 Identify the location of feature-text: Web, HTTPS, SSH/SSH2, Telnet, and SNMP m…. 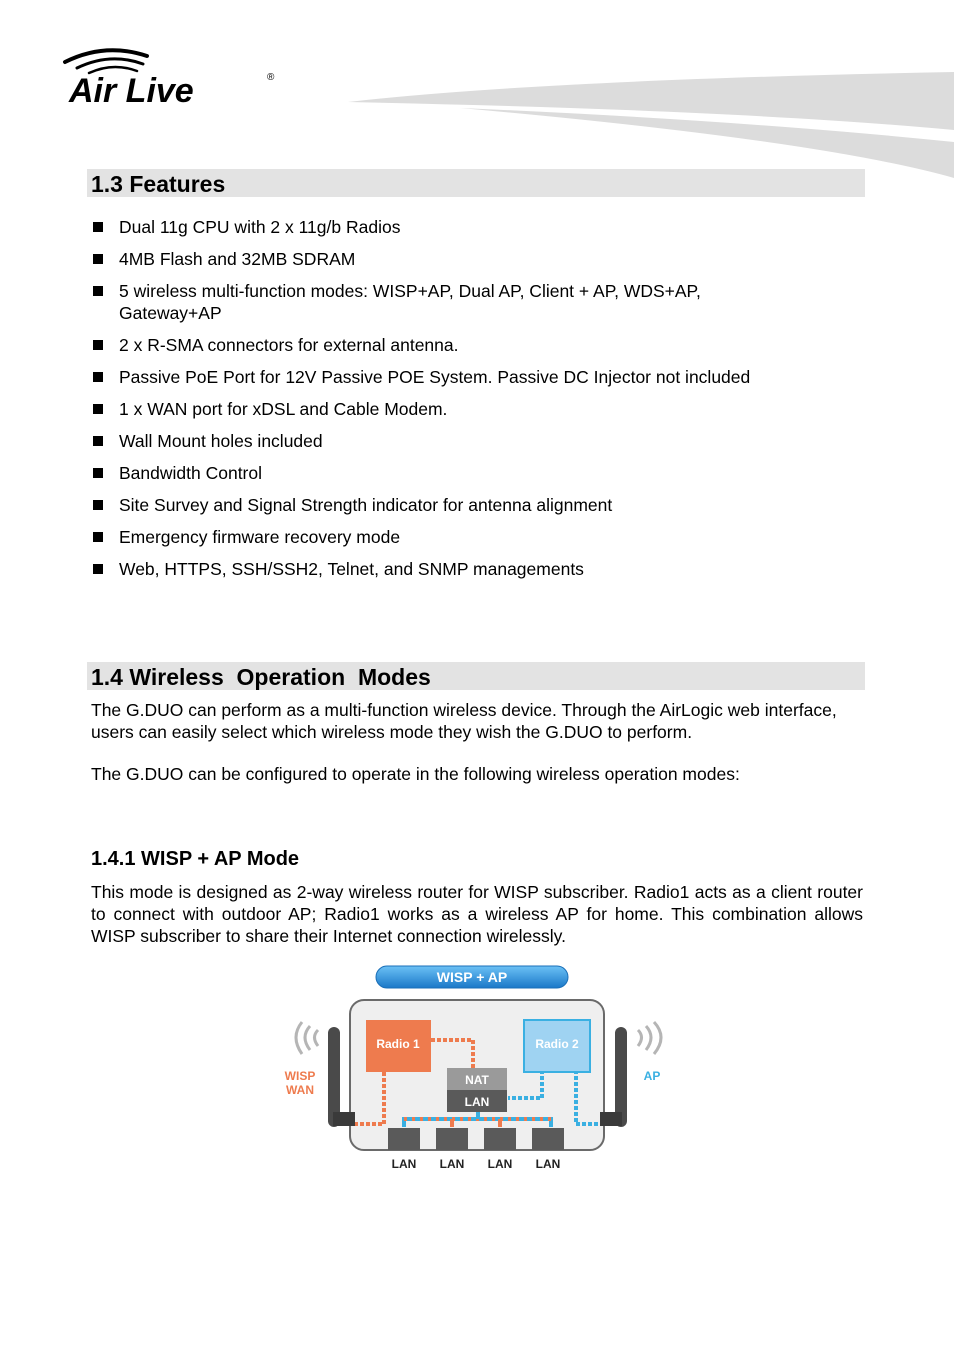
(351, 569).